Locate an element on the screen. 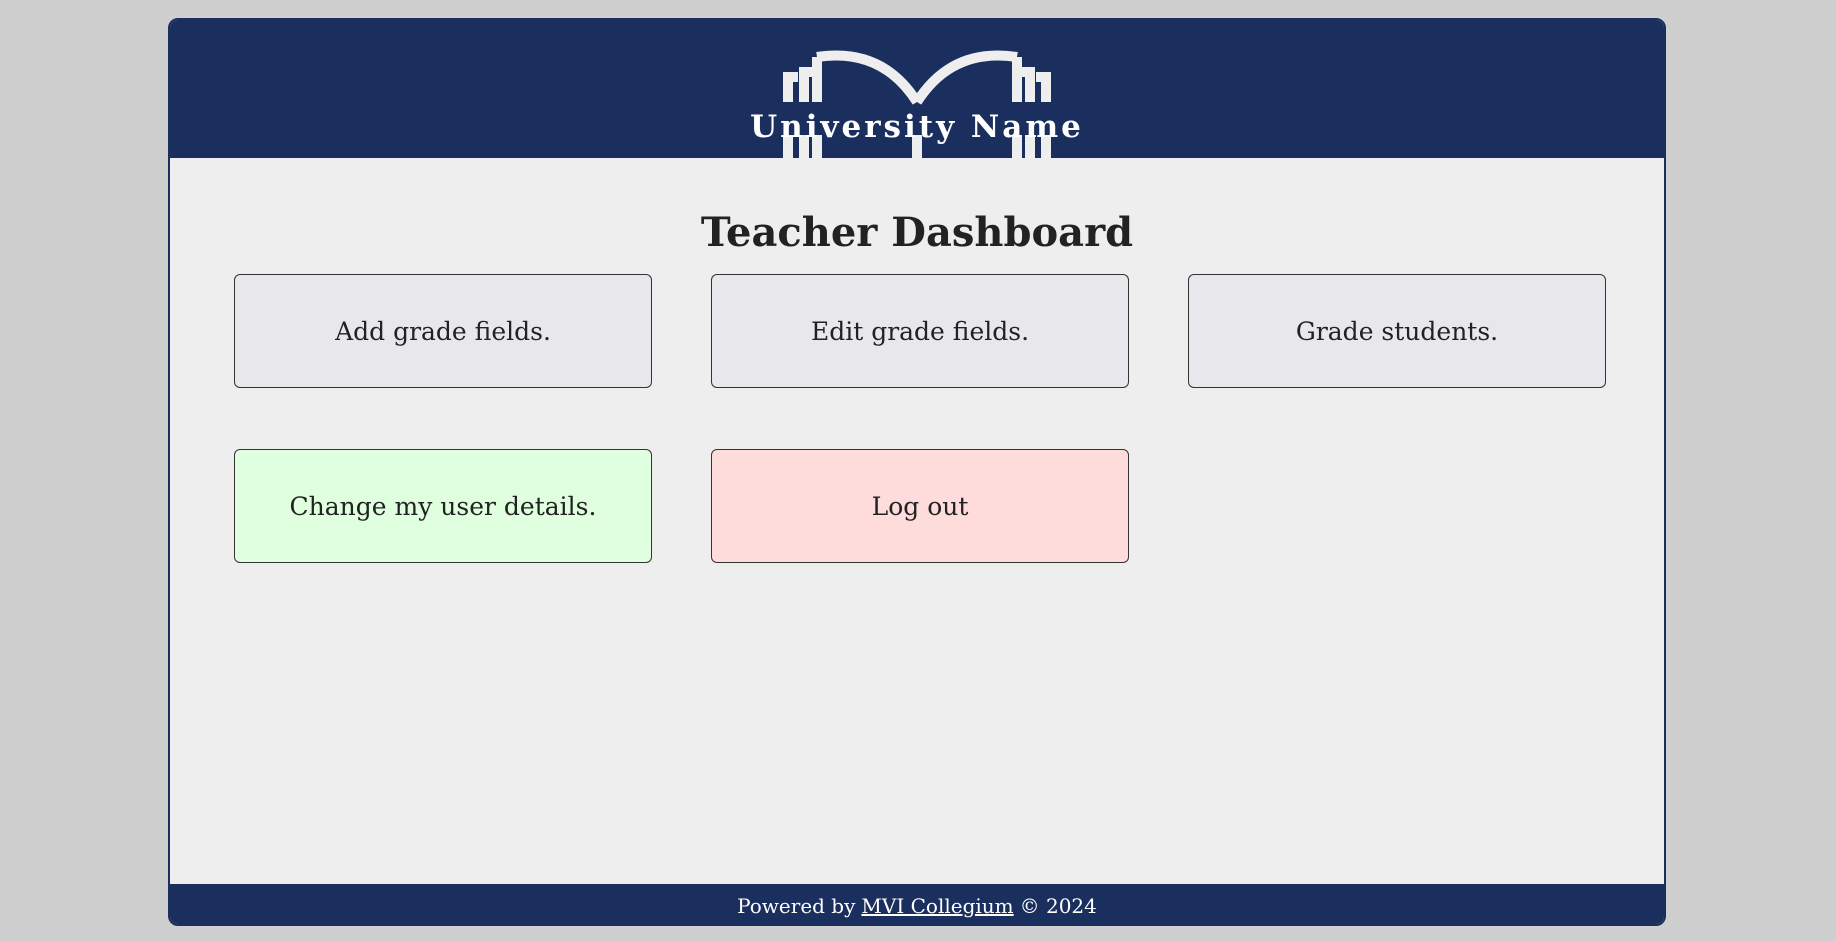 The height and width of the screenshot is (942, 1836). mvi-collegium-link: MVI Collegium is located at coordinates (937, 906).